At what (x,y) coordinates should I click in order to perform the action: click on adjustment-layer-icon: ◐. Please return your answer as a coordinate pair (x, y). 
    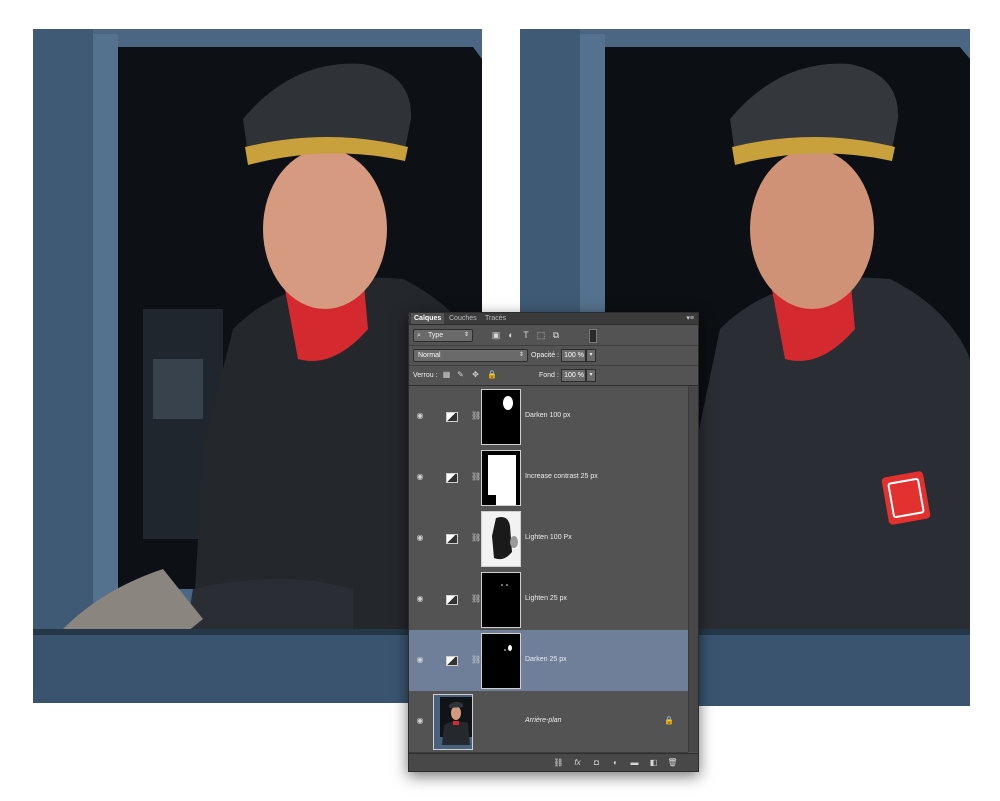
    Looking at the image, I should click on (615, 762).